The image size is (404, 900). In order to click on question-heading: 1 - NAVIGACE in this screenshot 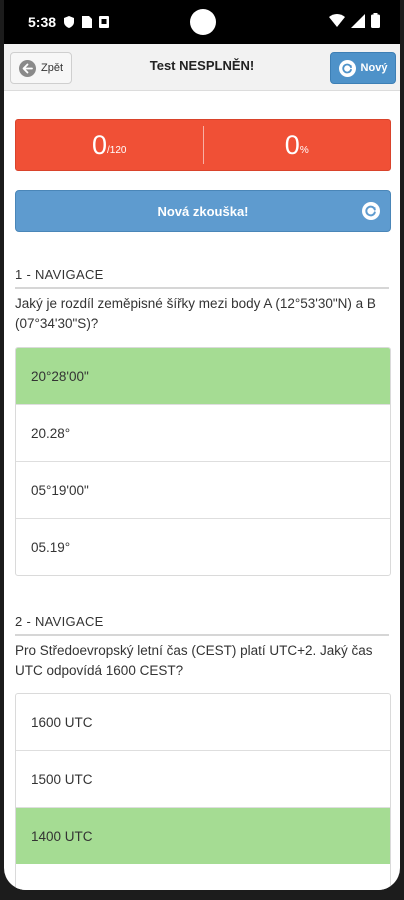, I will do `click(202, 278)`.